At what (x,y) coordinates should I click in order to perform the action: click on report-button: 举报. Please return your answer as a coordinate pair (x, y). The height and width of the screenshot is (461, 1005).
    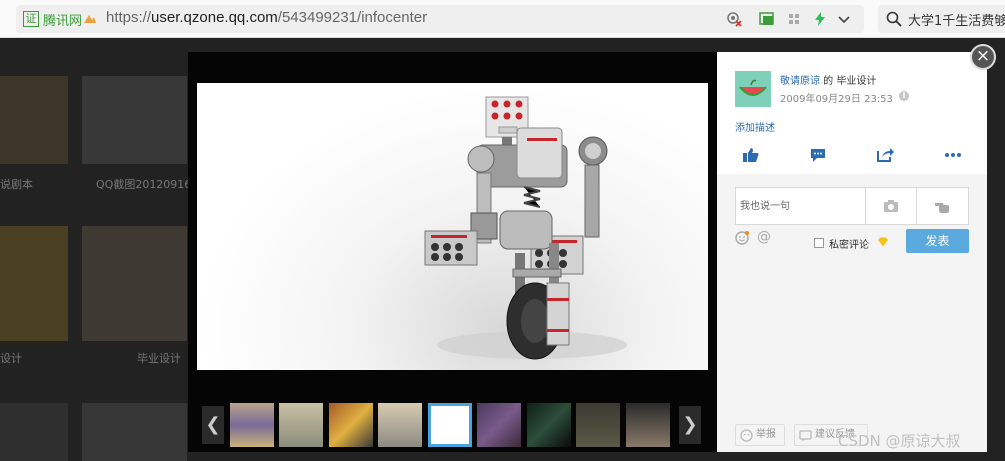
    Looking at the image, I should click on (760, 435).